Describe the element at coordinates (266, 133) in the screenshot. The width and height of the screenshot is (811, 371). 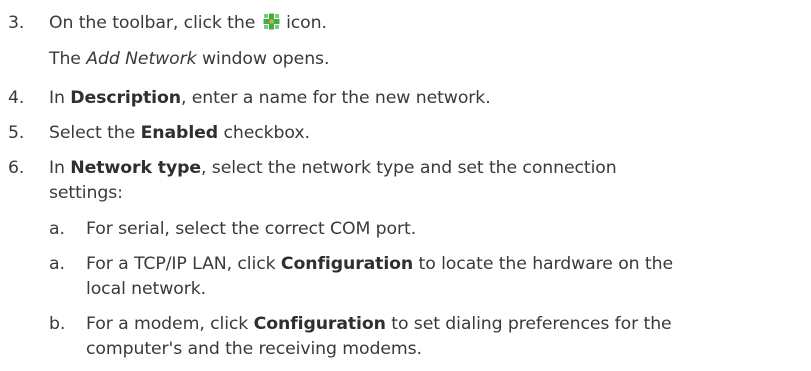
I see `step-5-post: checkbox.` at that location.